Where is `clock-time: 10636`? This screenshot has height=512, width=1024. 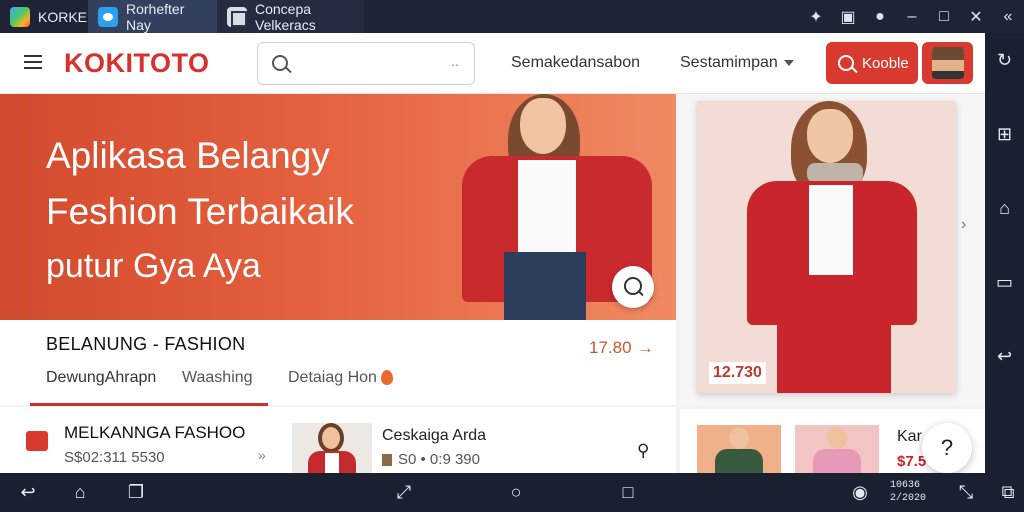 clock-time: 10636 is located at coordinates (905, 485).